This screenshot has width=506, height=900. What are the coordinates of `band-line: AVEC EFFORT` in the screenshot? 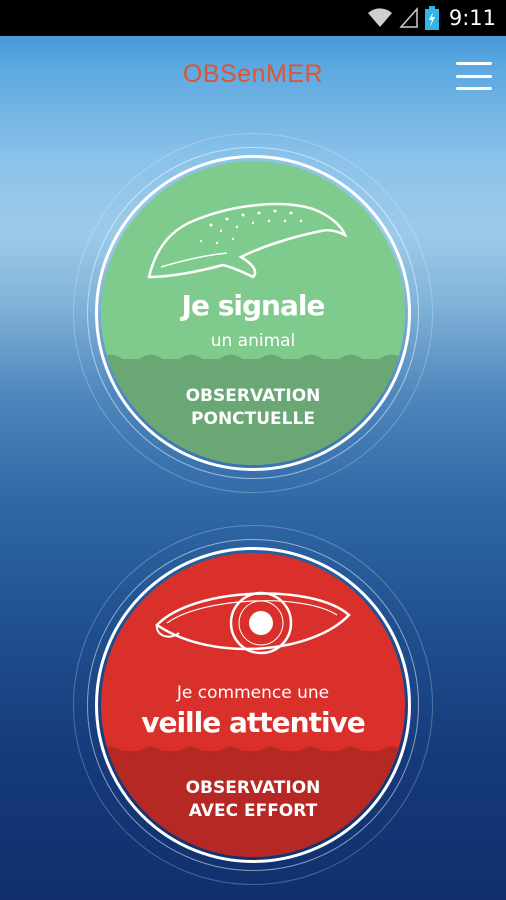 It's located at (253, 811).